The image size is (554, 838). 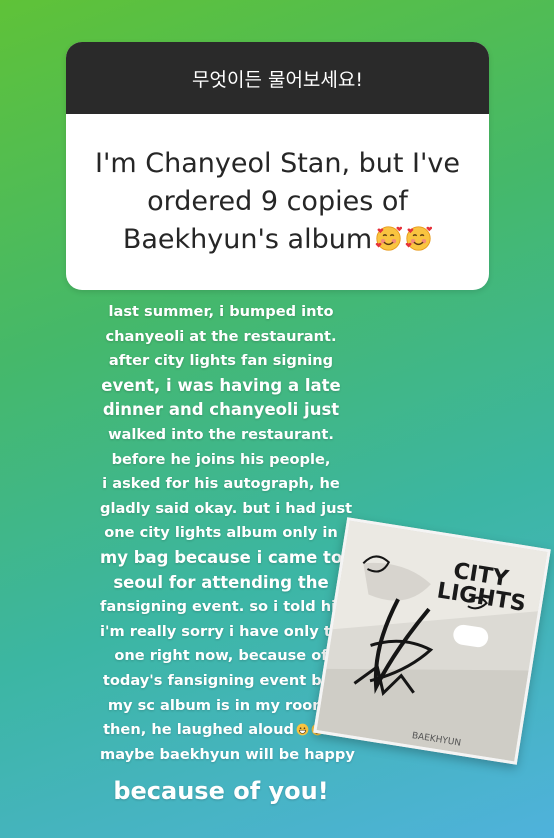 I want to click on story-line-with-emoji: then, he laughed aloud, so click(x=221, y=730).